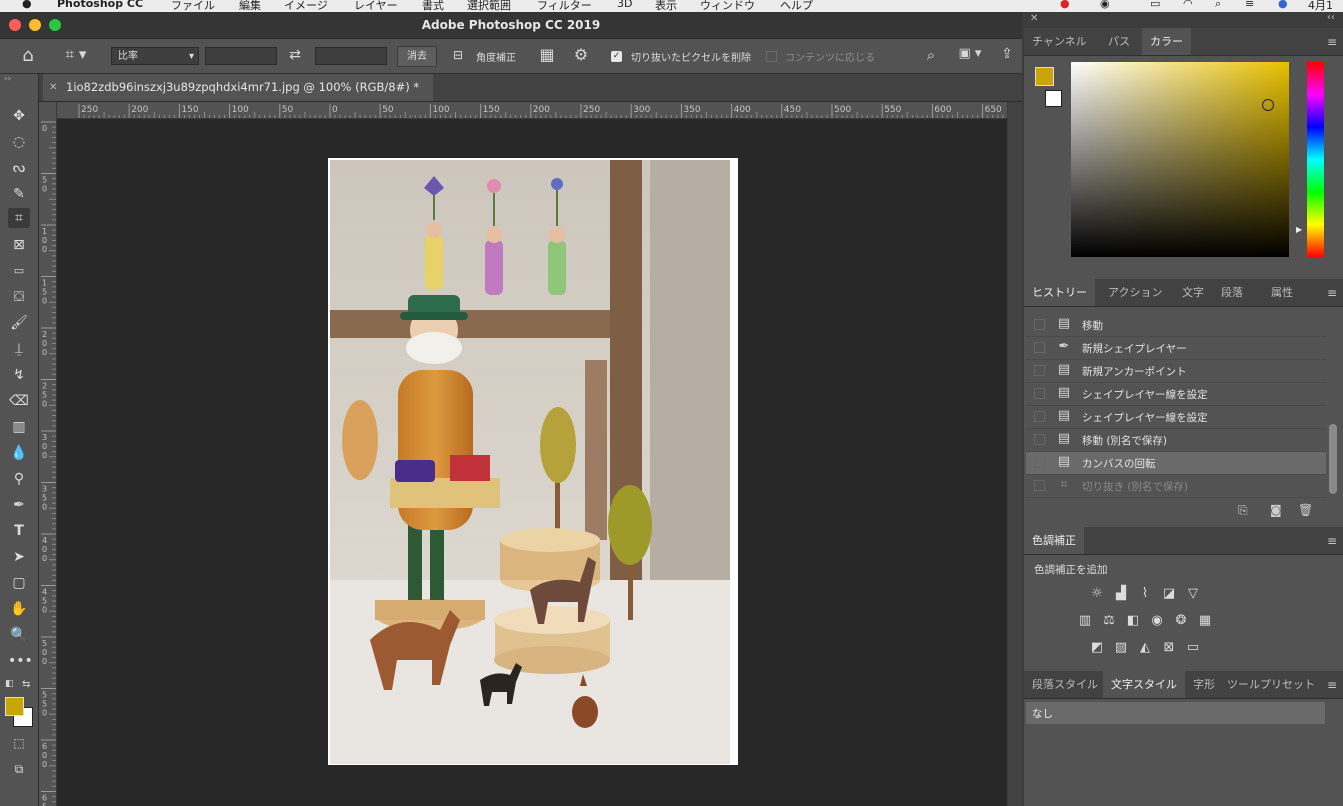 This screenshot has height=806, width=1343. I want to click on hue-slider, so click(1315, 159).